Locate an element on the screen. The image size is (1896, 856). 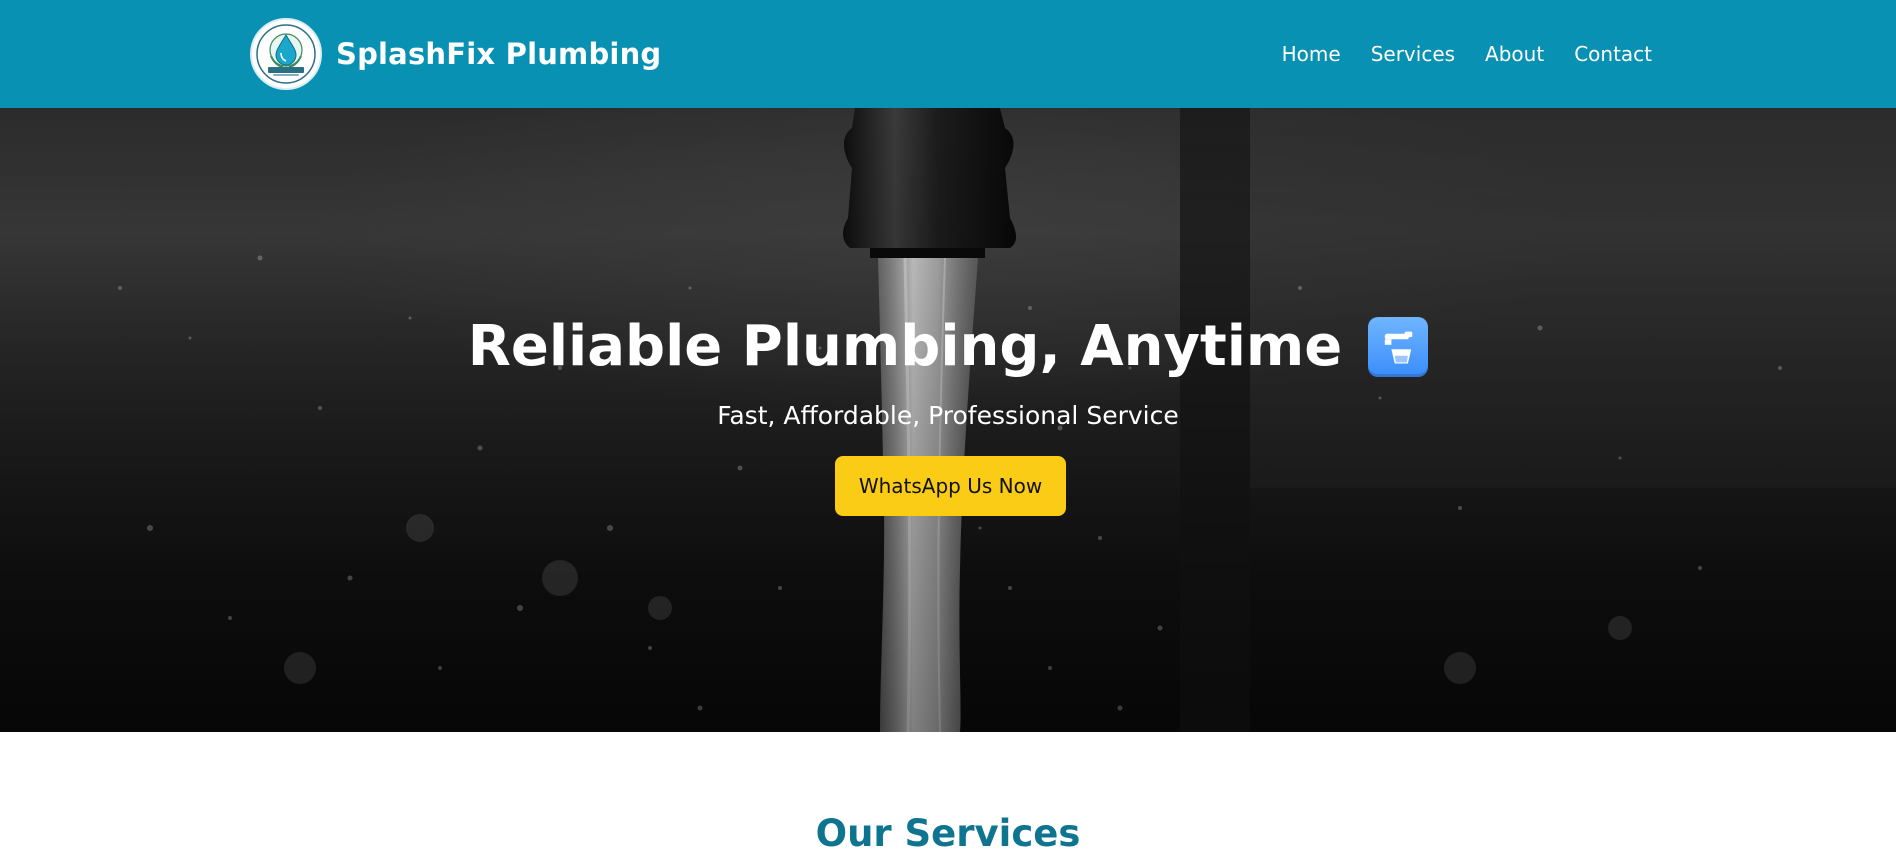
nav-services: Services is located at coordinates (1413, 54).